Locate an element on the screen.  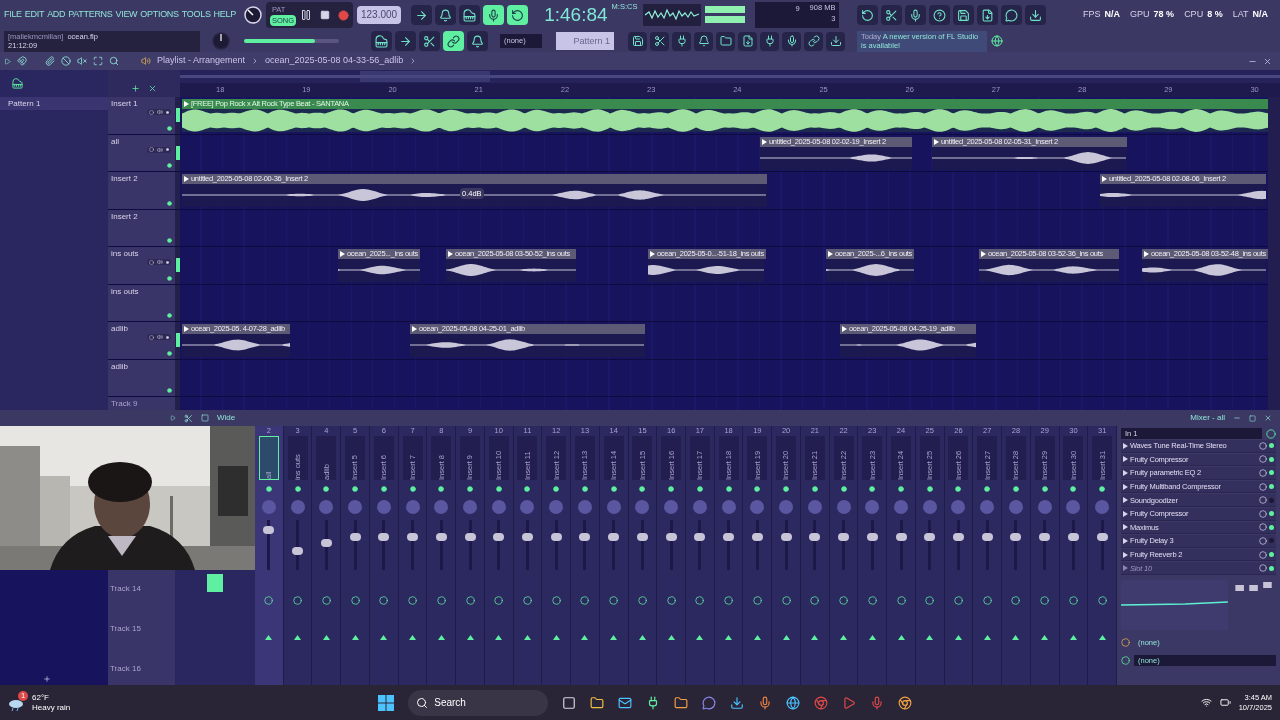
weather-temp: 62°F is located at coordinates (41, 697).